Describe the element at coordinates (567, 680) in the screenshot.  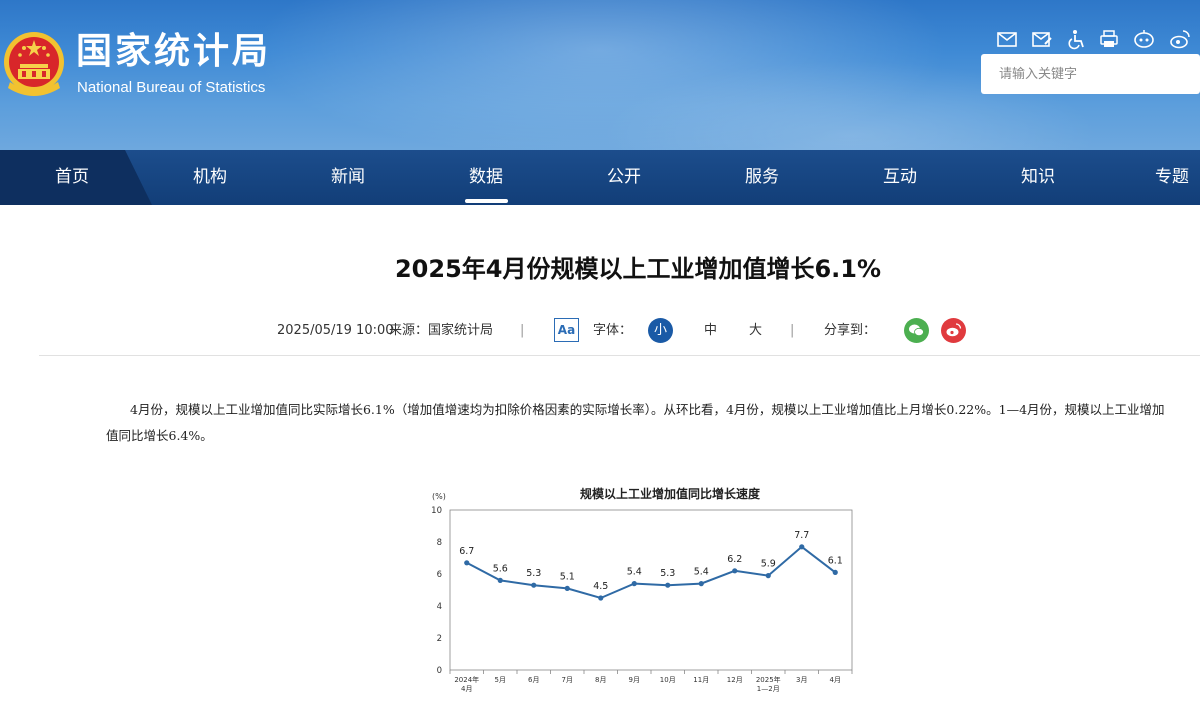
I see `x-tick-label: 7月` at that location.